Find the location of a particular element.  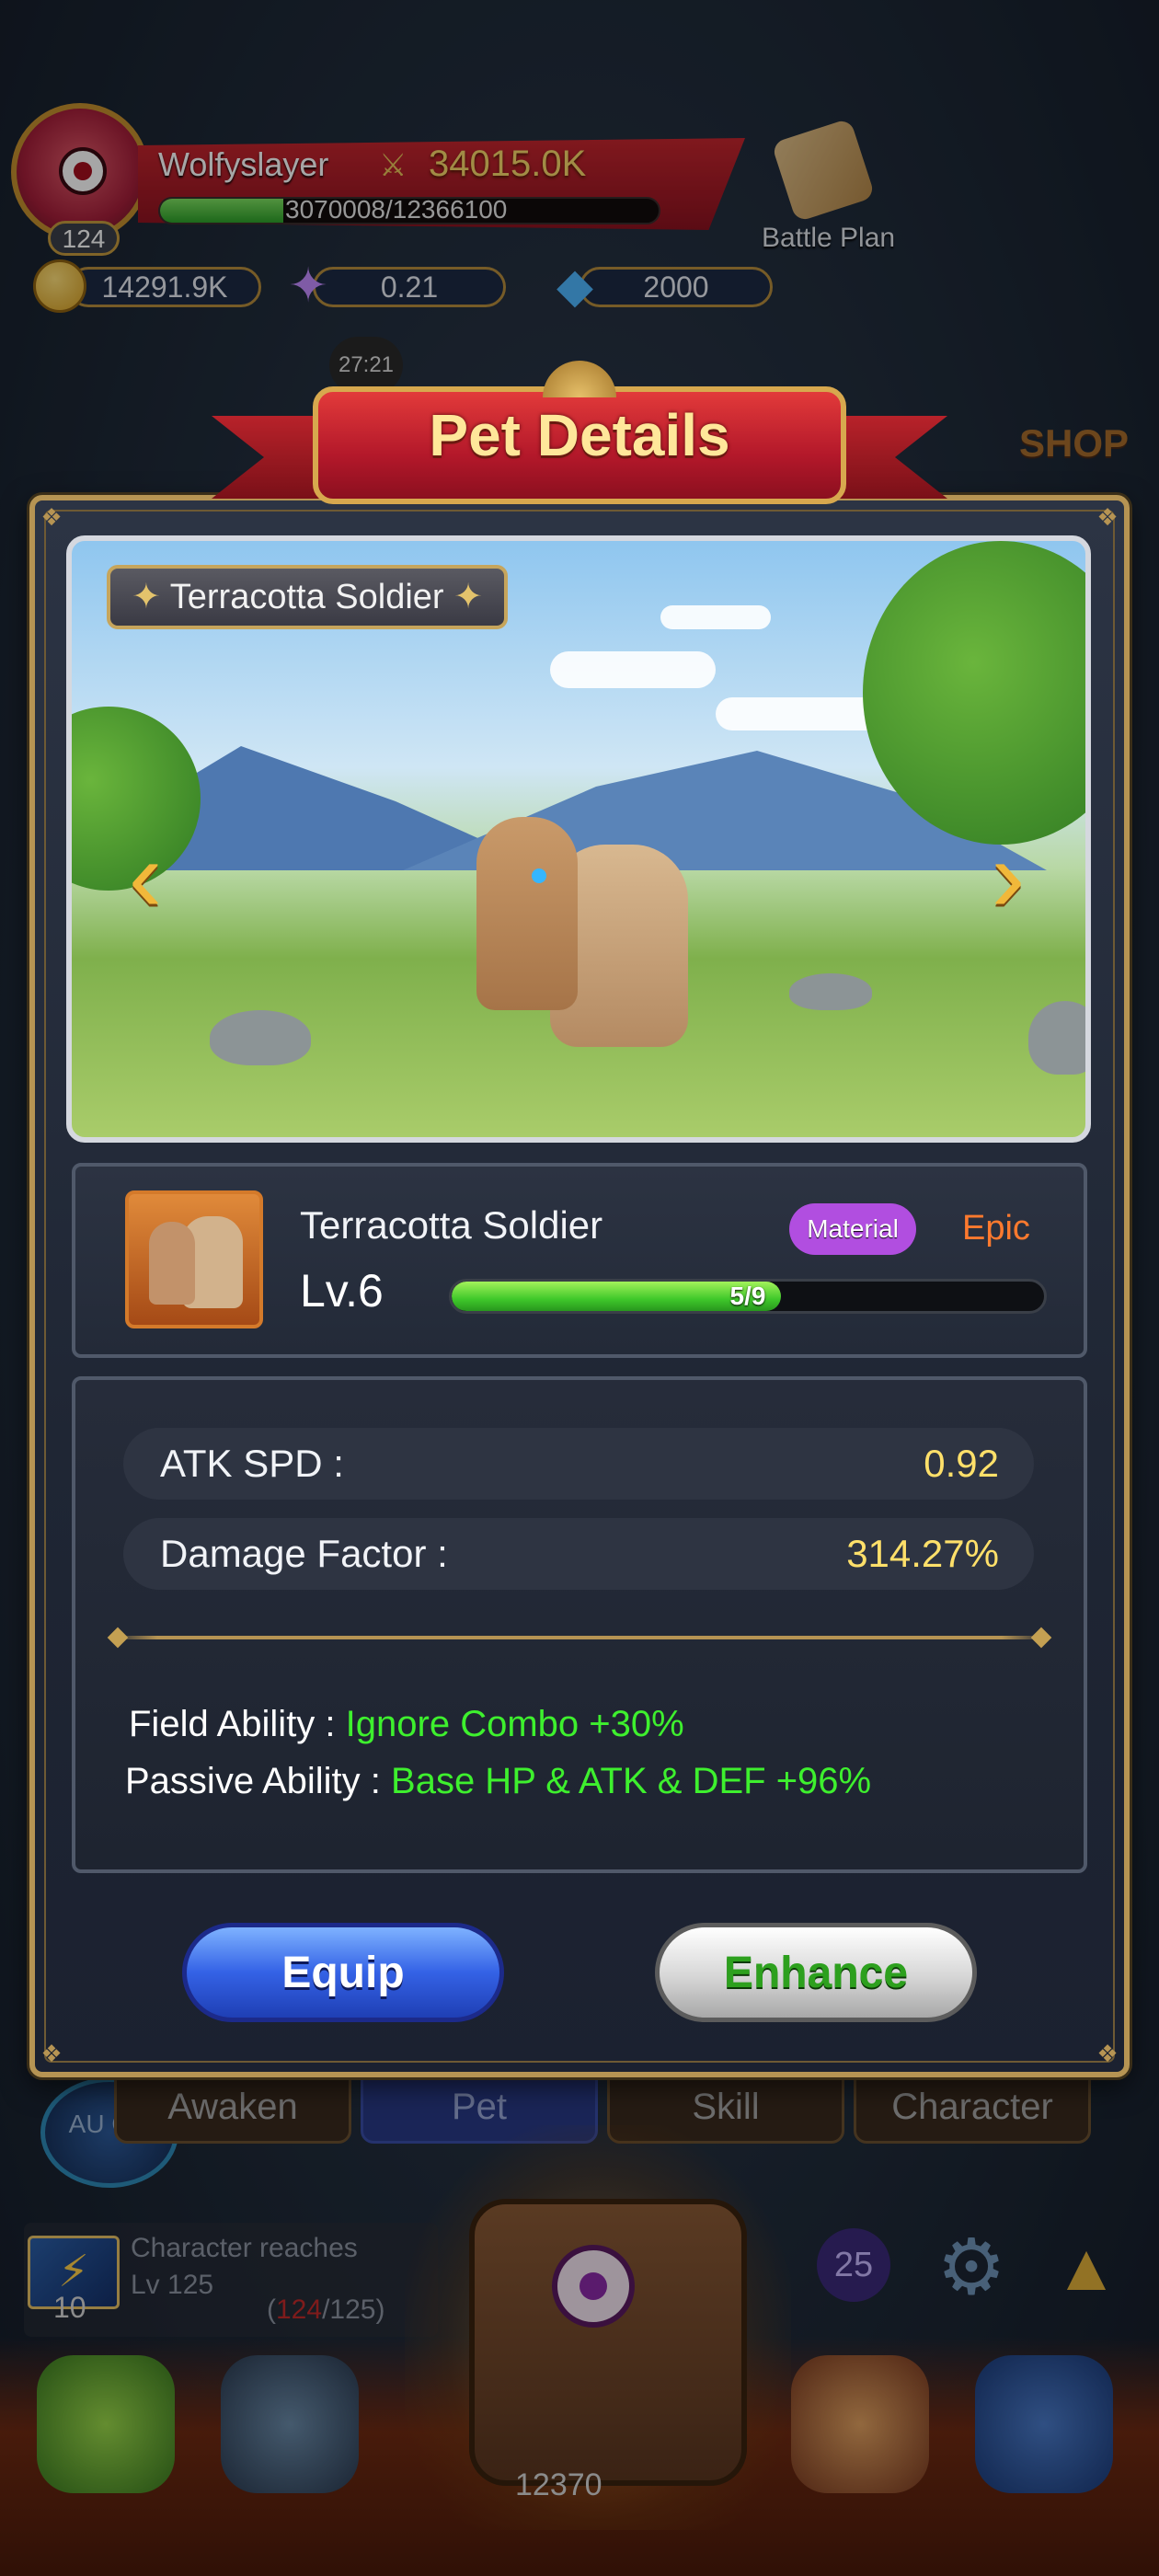

popup-title: Pet Details is located at coordinates (579, 435).